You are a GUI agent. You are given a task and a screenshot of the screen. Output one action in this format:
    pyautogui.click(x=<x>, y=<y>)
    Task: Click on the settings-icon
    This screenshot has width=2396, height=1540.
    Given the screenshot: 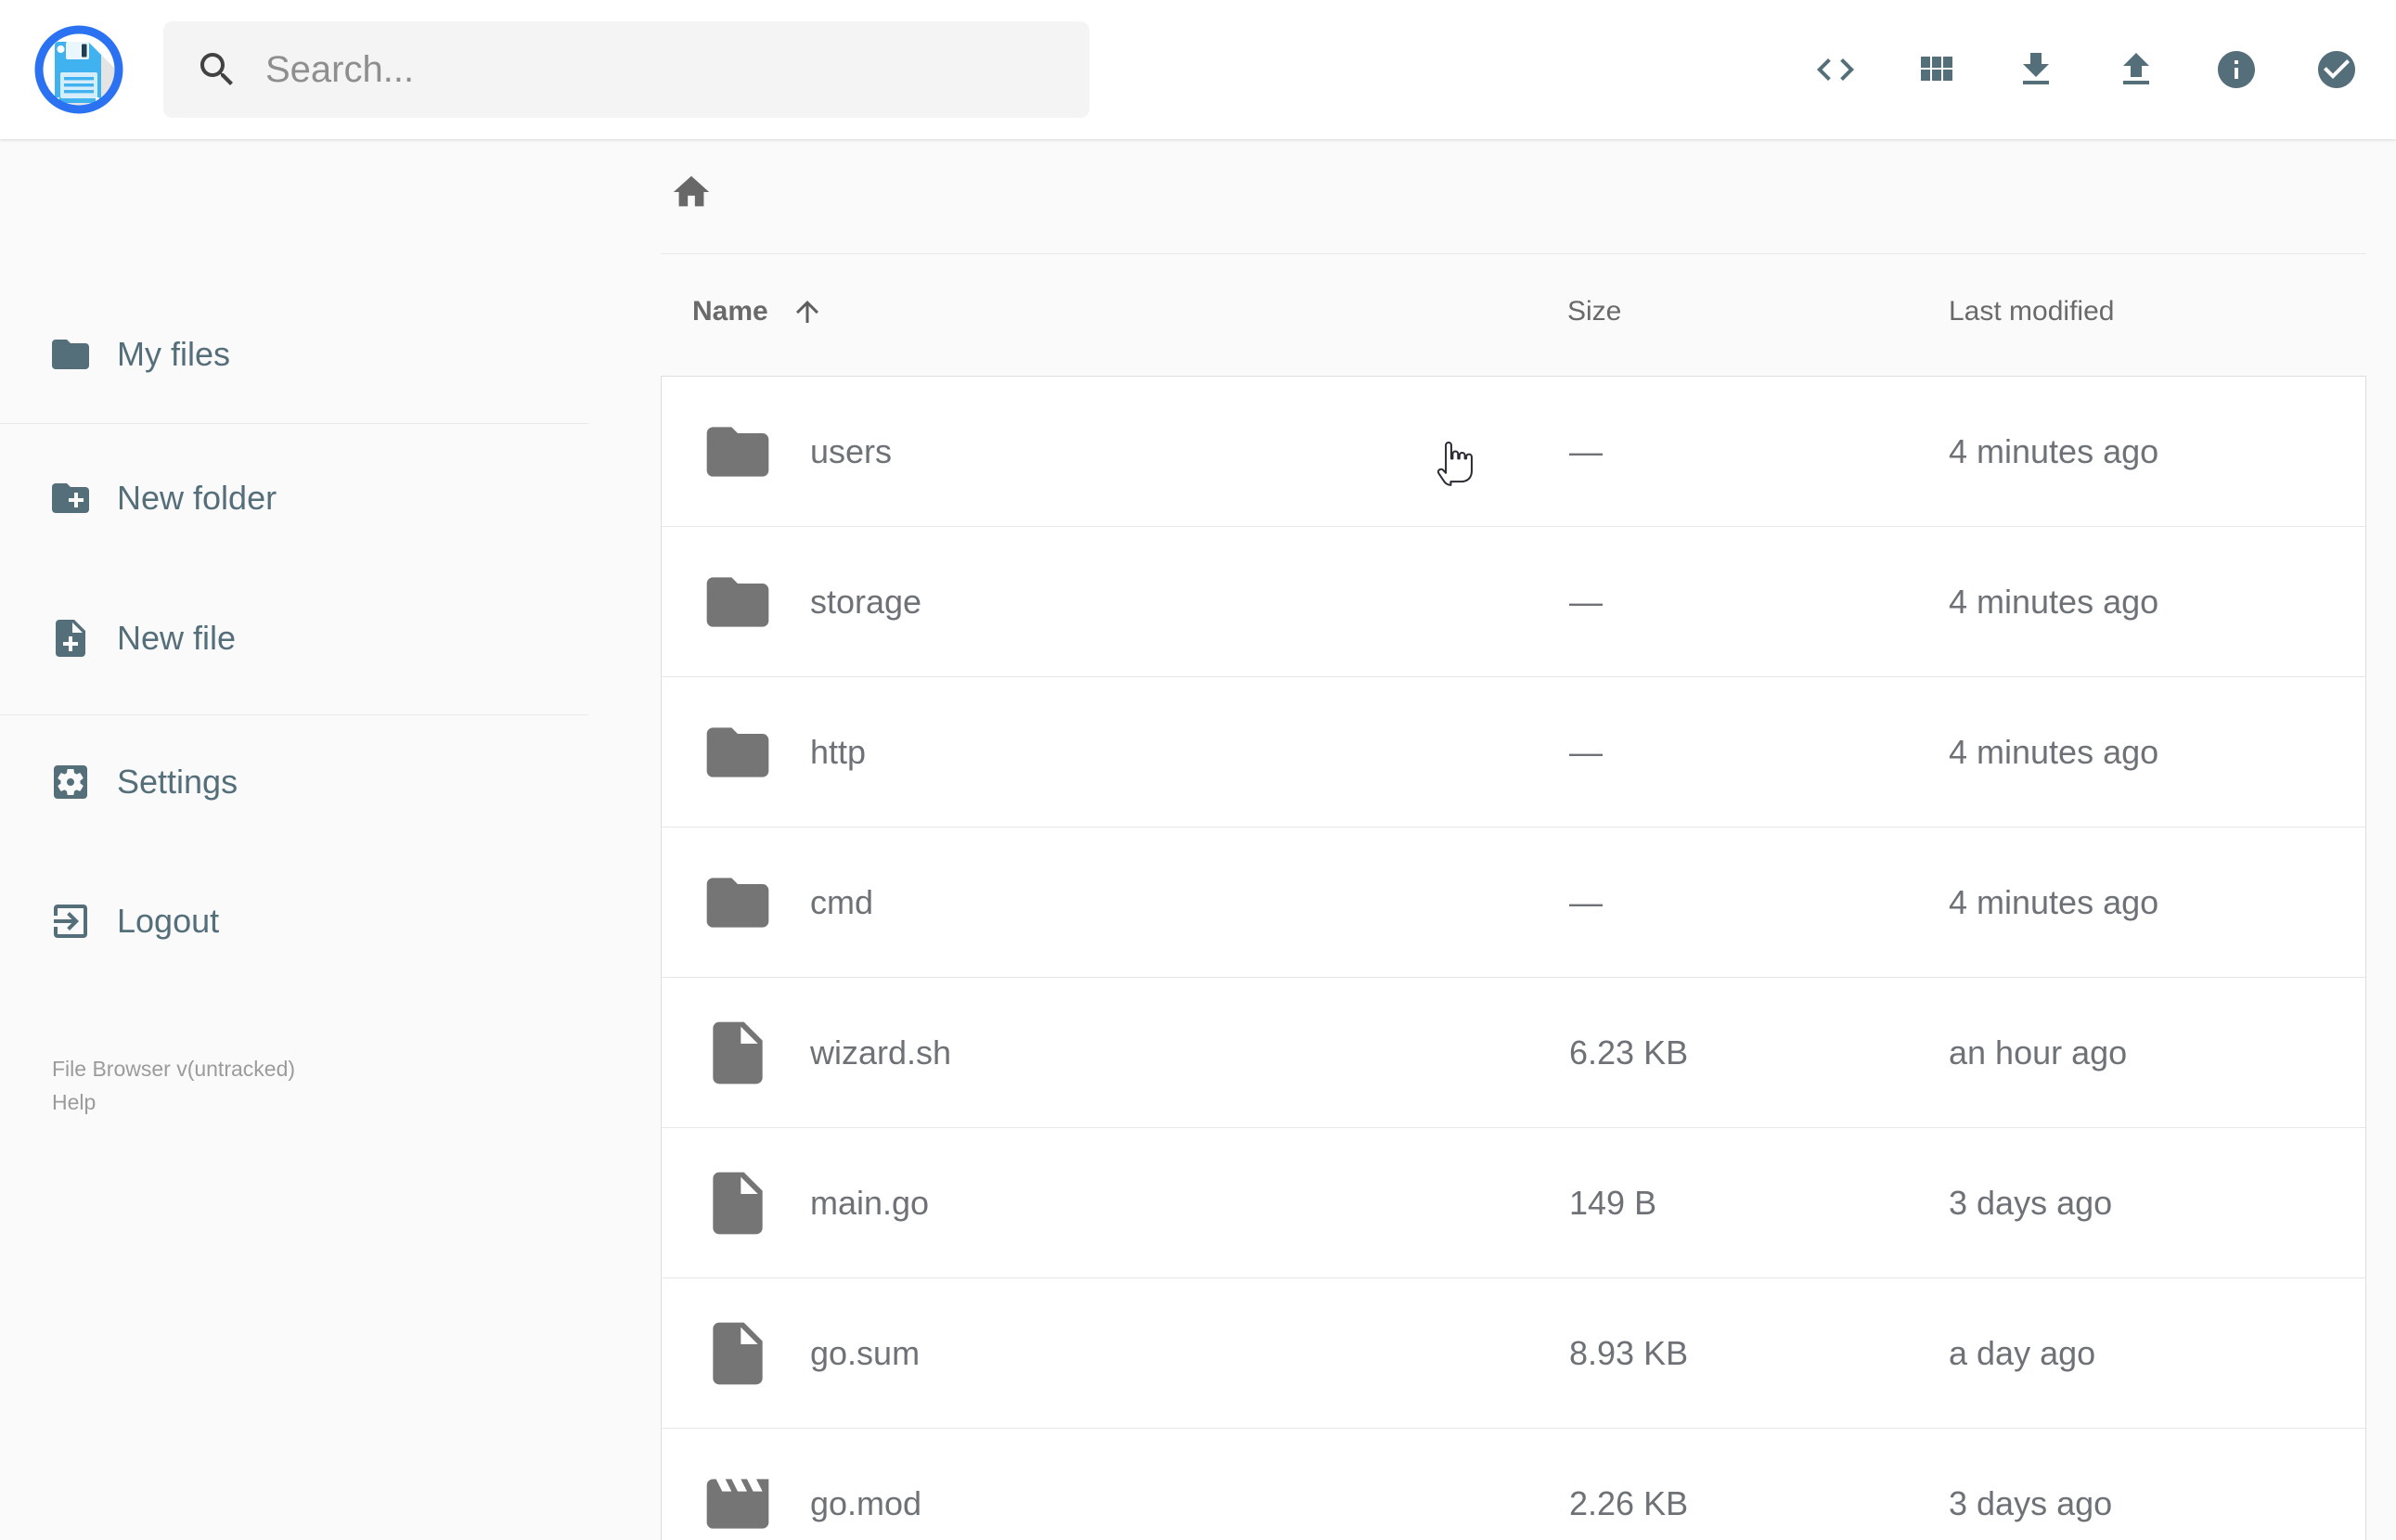 What is the action you would take?
    pyautogui.click(x=70, y=782)
    